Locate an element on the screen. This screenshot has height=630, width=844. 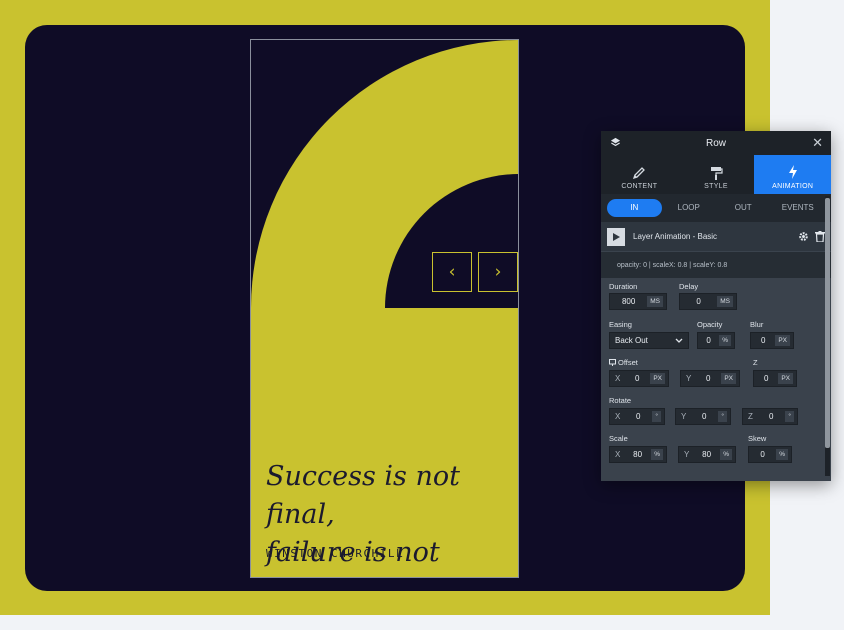
skew-unit: % is located at coordinates (782, 454).